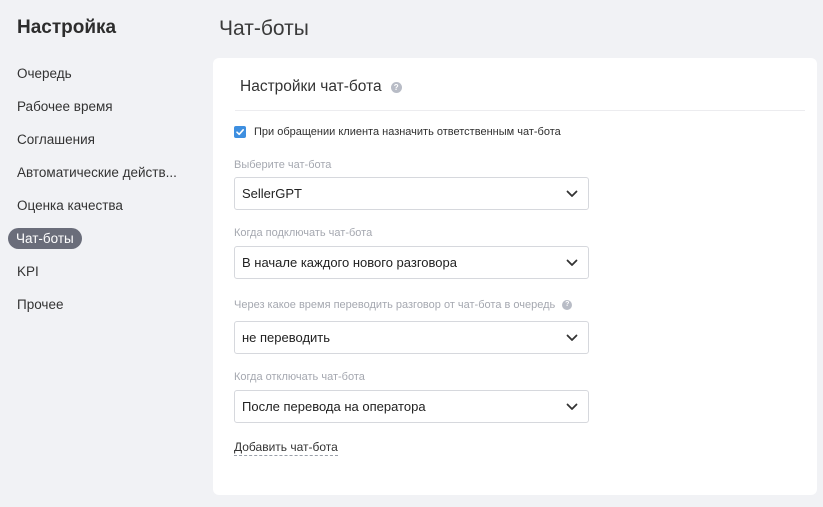 Image resolution: width=823 pixels, height=507 pixels. I want to click on select-chatbot-value: SellerGPT, so click(272, 193).